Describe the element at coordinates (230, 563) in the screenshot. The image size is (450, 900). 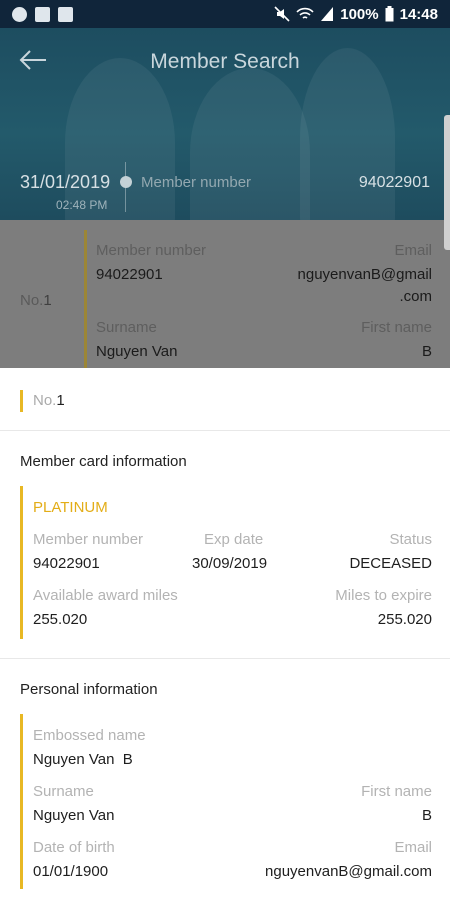
I see `exp-date-value: 30/09/2019` at that location.